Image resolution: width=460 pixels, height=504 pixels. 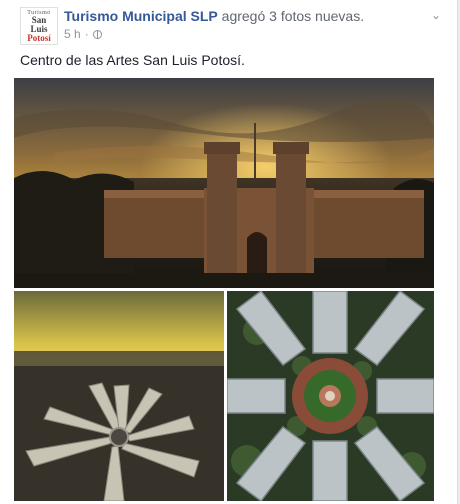 I want to click on avatar-text-line4: Potosí, so click(x=39, y=37).